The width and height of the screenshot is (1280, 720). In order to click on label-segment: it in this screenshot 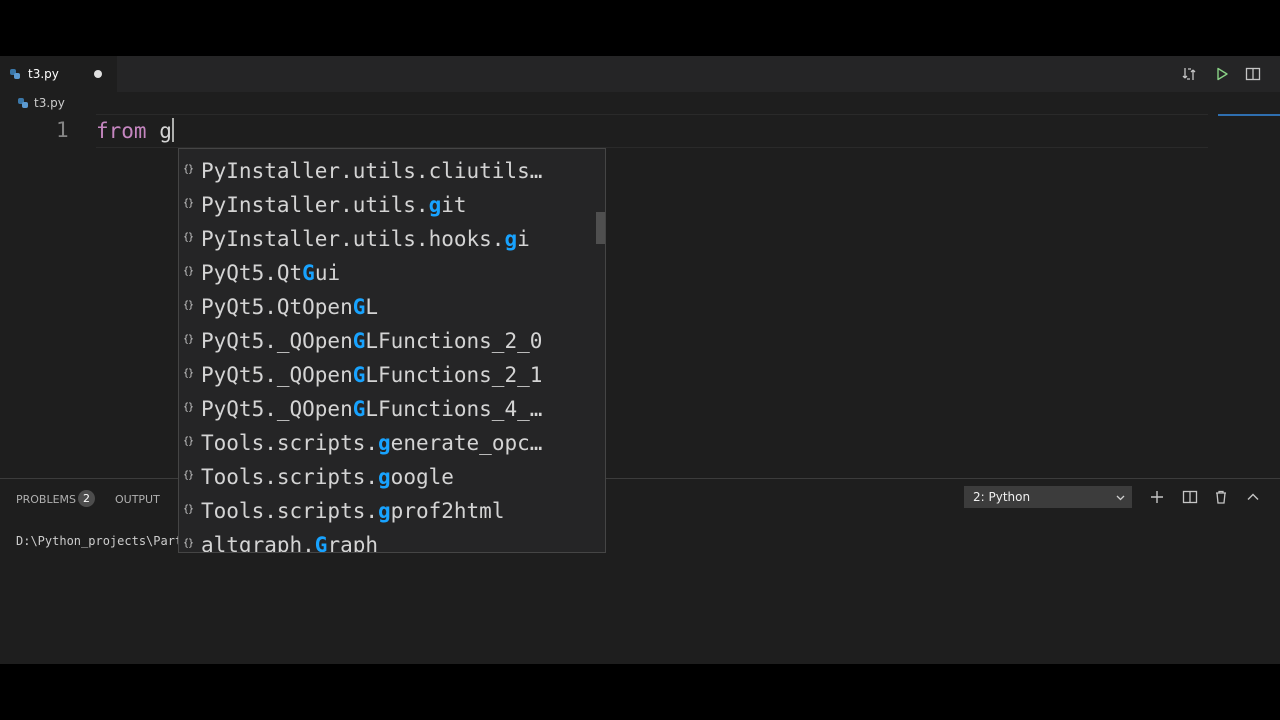, I will do `click(454, 205)`.